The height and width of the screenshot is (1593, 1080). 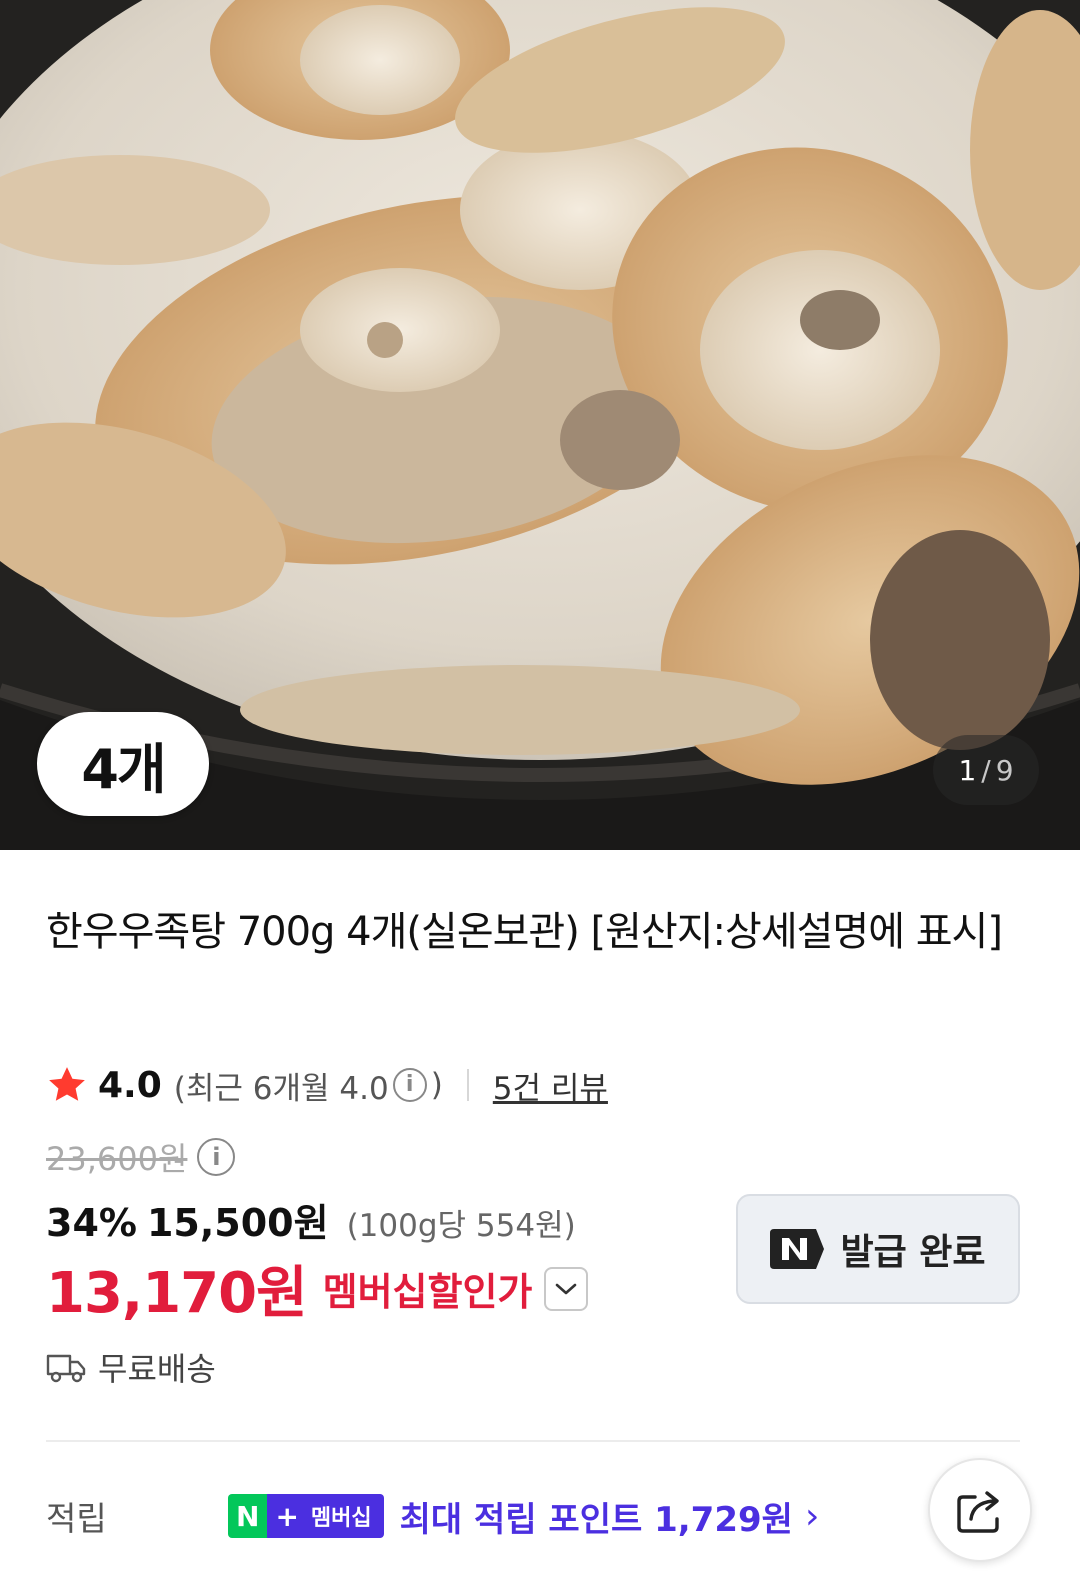 What do you see at coordinates (281, 1088) in the screenshot?
I see `recent-rating-text: (최근 6개월 4.0` at bounding box center [281, 1088].